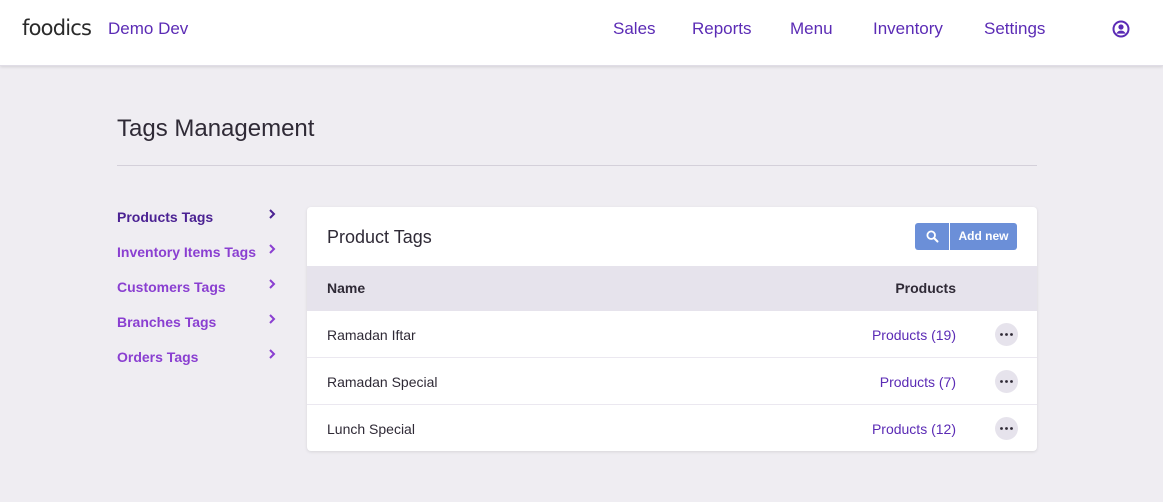  Describe the element at coordinates (371, 335) in the screenshot. I see `tag-name: Ramadan Iftar` at that location.